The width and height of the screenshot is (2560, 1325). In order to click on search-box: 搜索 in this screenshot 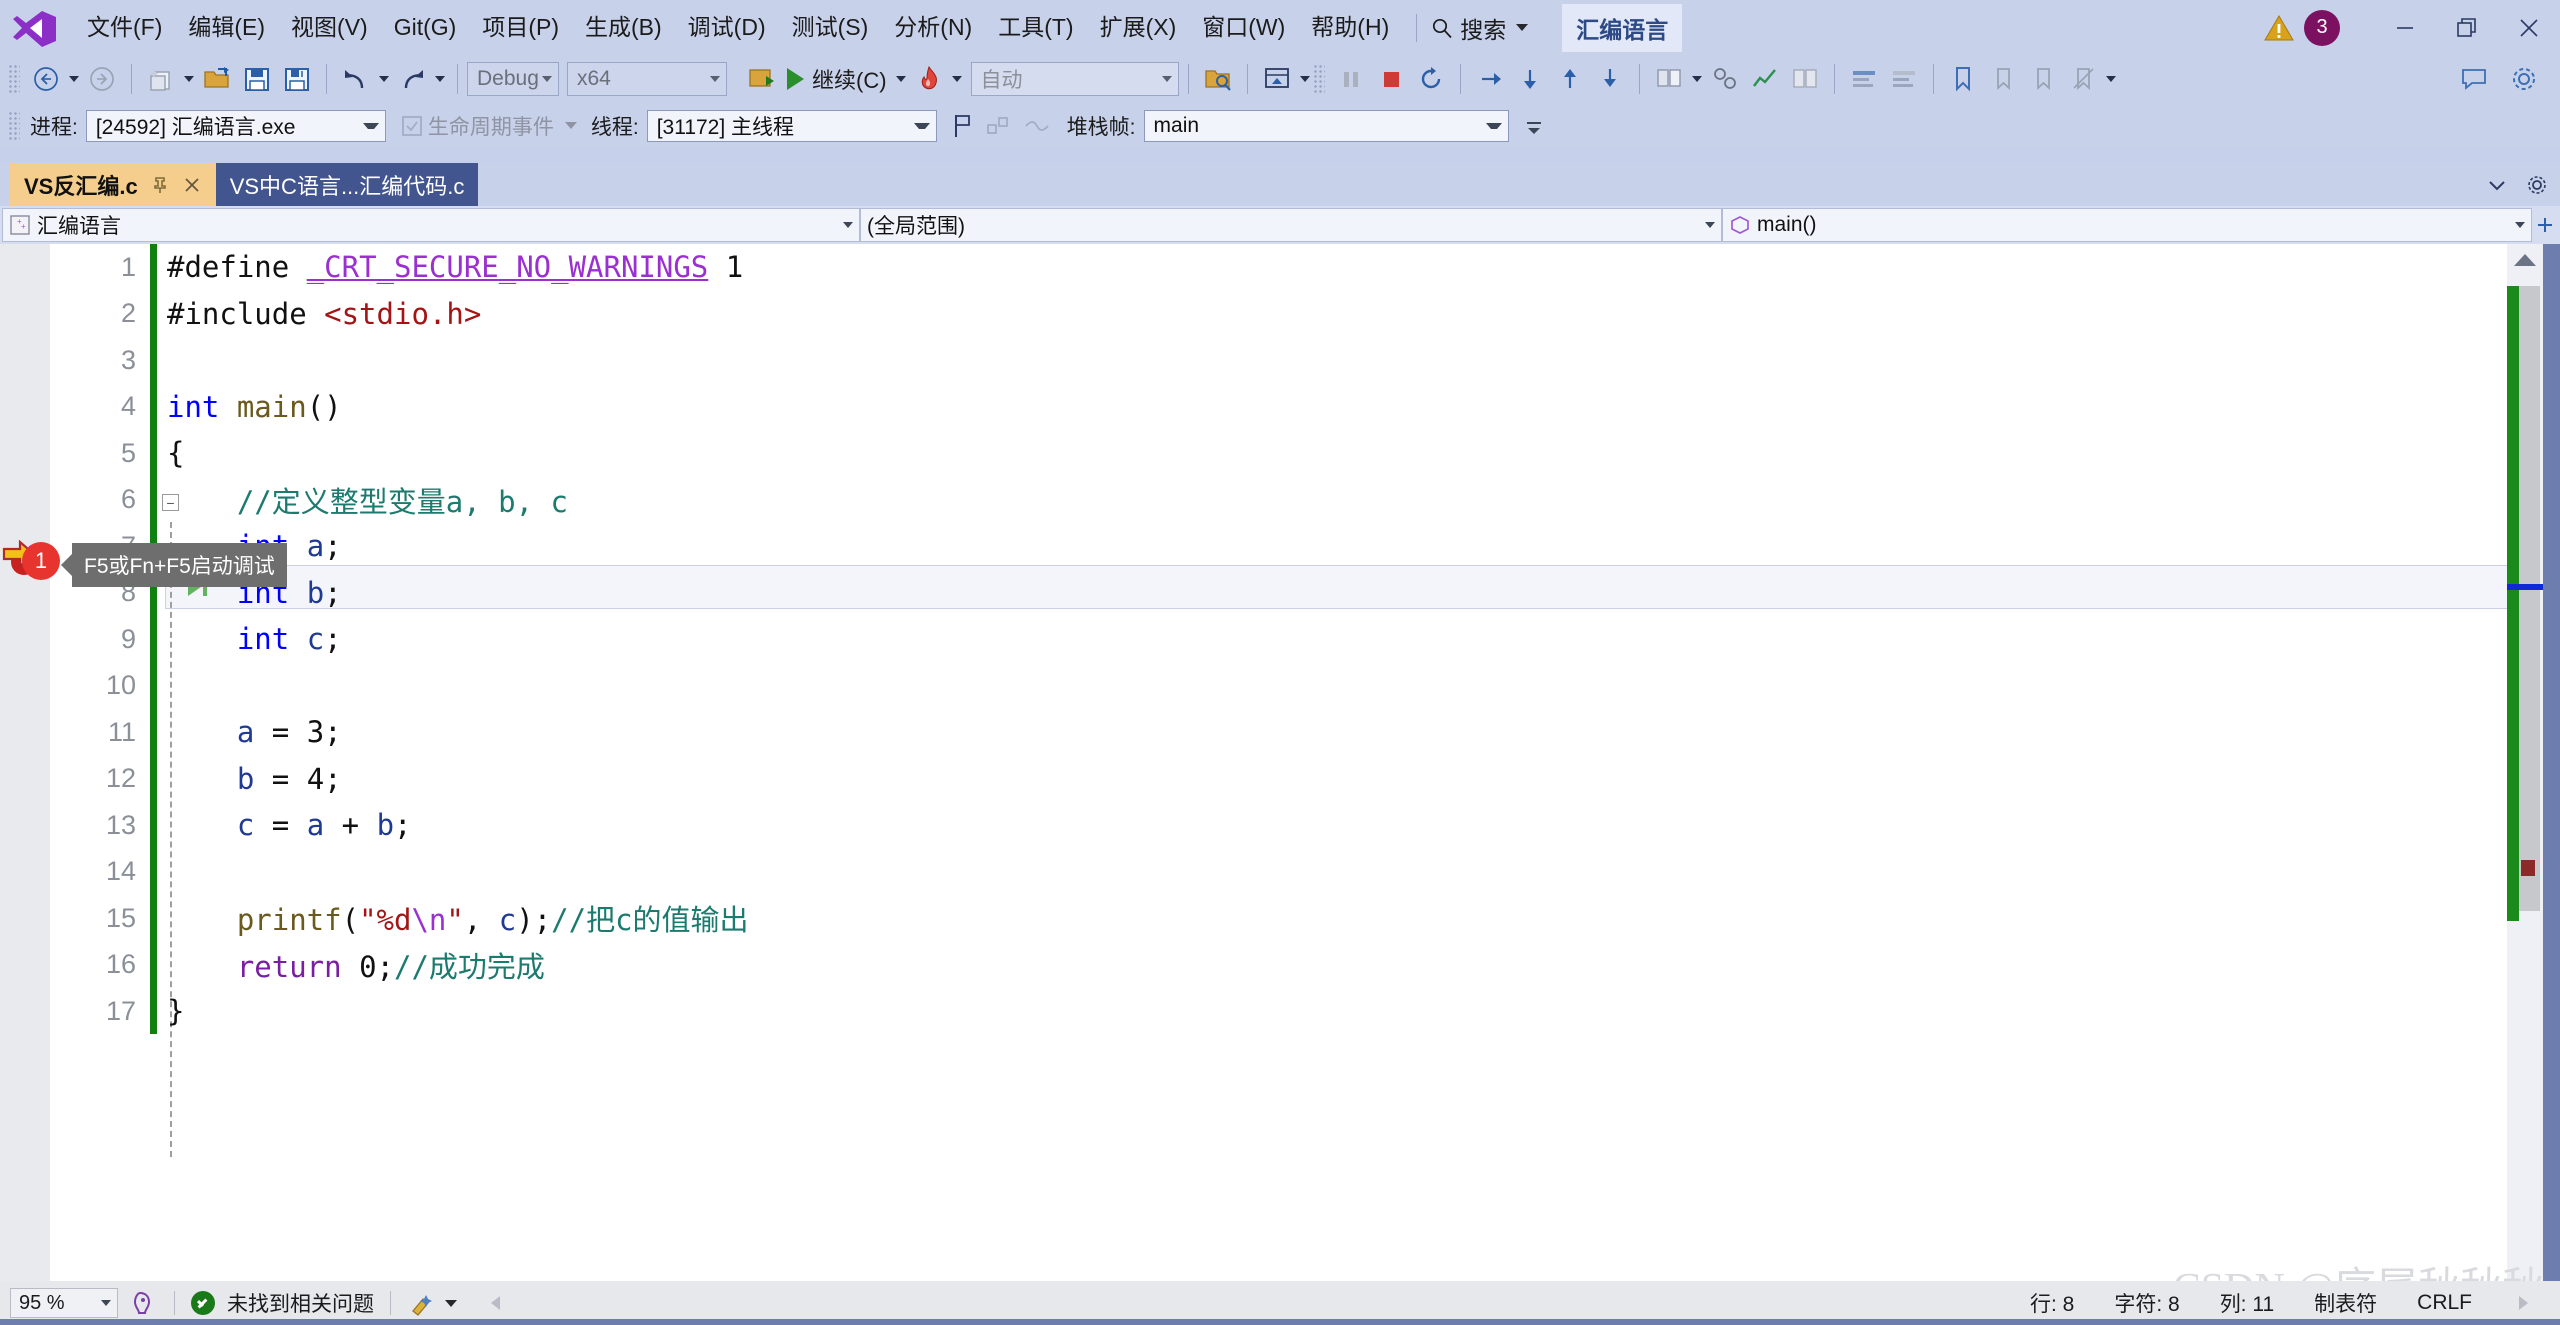, I will do `click(1480, 28)`.